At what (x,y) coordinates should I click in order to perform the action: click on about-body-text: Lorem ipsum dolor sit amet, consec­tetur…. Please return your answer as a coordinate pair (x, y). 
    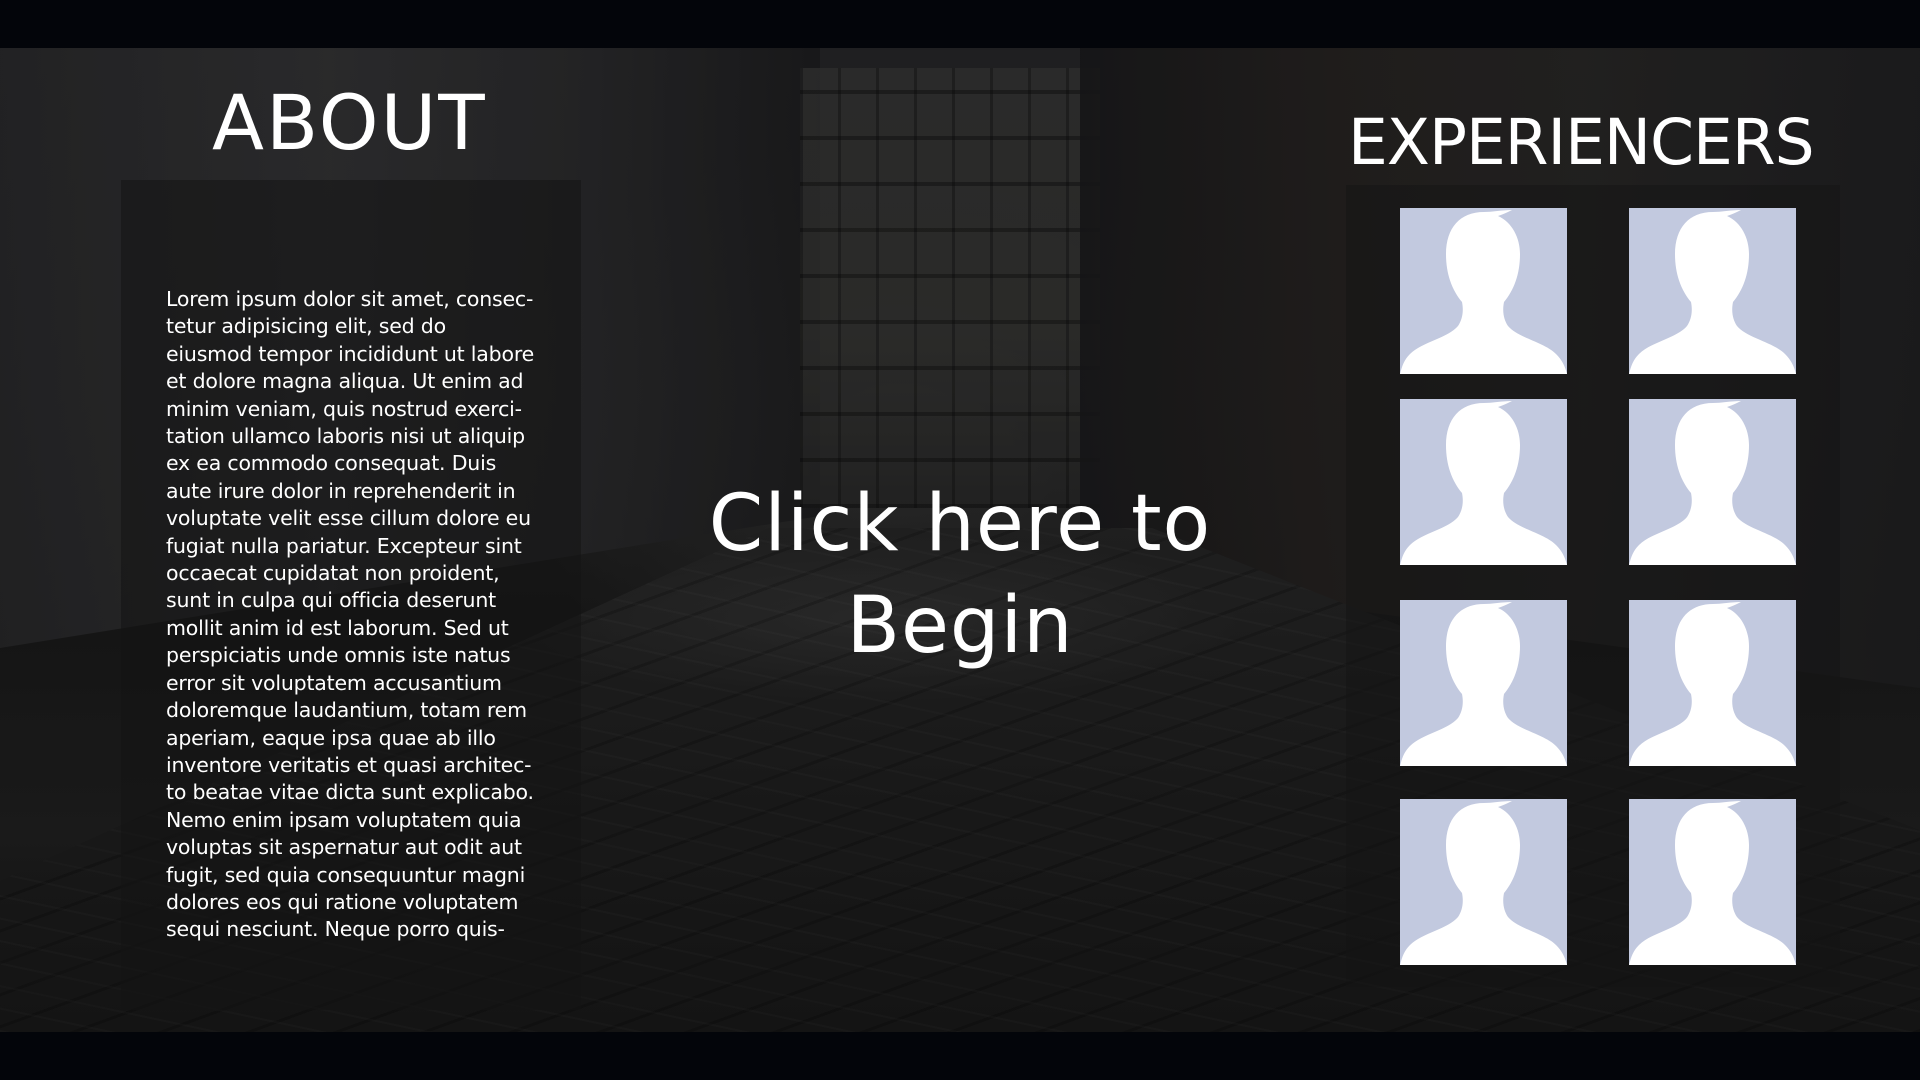
    Looking at the image, I should click on (350, 614).